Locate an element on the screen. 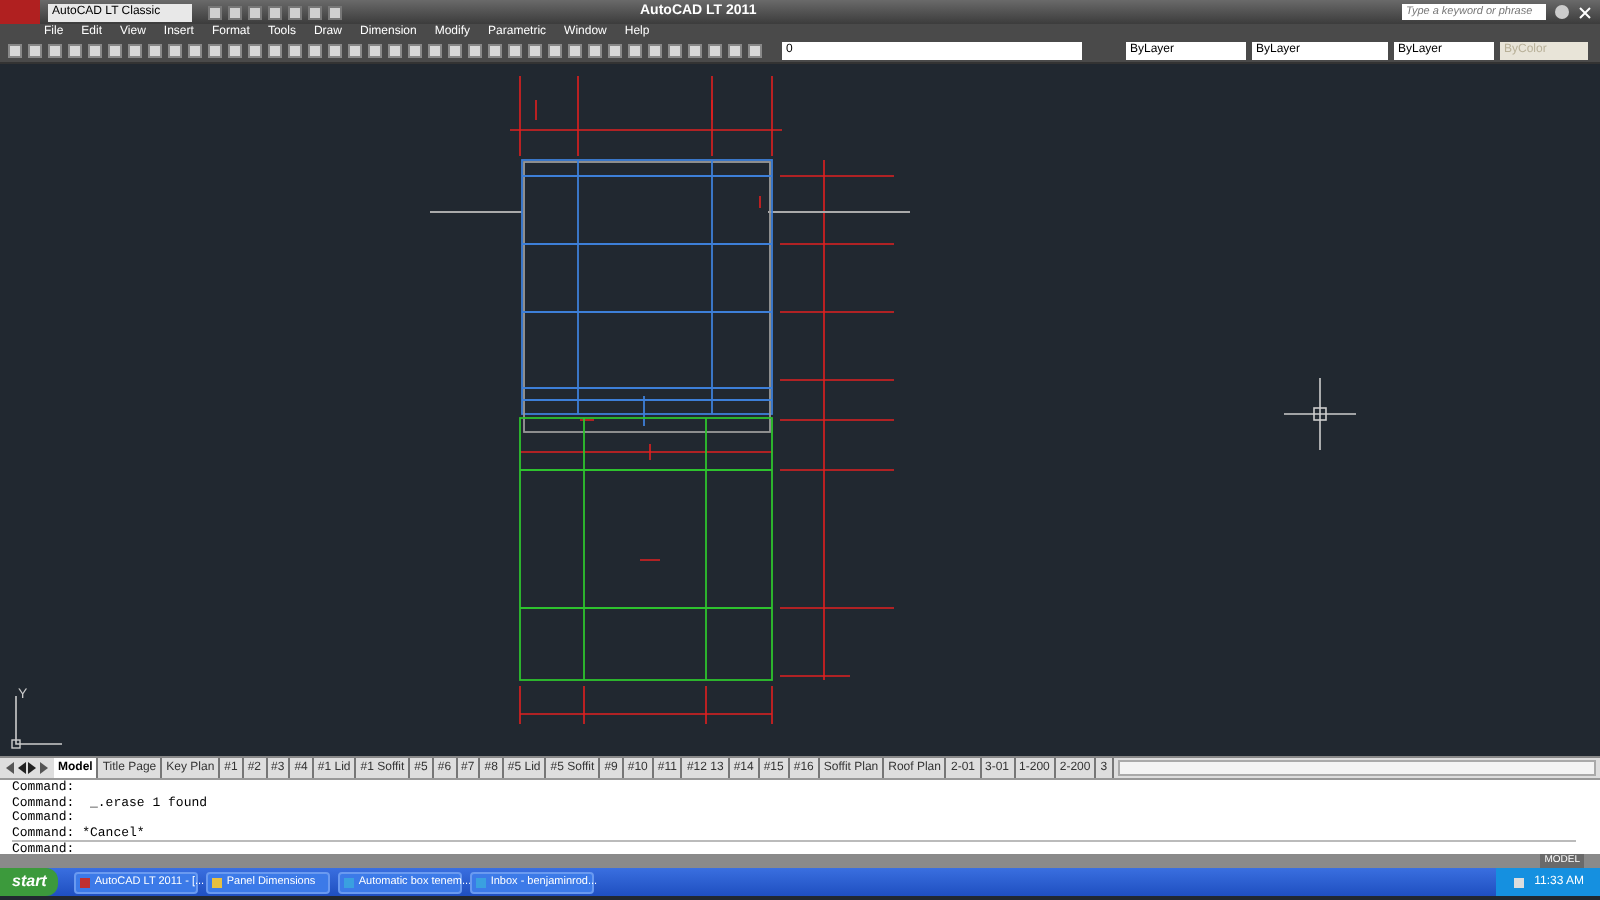 This screenshot has height=900, width=1600. first-tab-arrow-icon is located at coordinates (9, 768).